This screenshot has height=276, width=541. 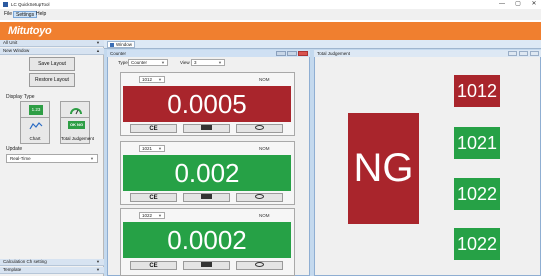 I want to click on meter-icon, so click(x=76, y=111).